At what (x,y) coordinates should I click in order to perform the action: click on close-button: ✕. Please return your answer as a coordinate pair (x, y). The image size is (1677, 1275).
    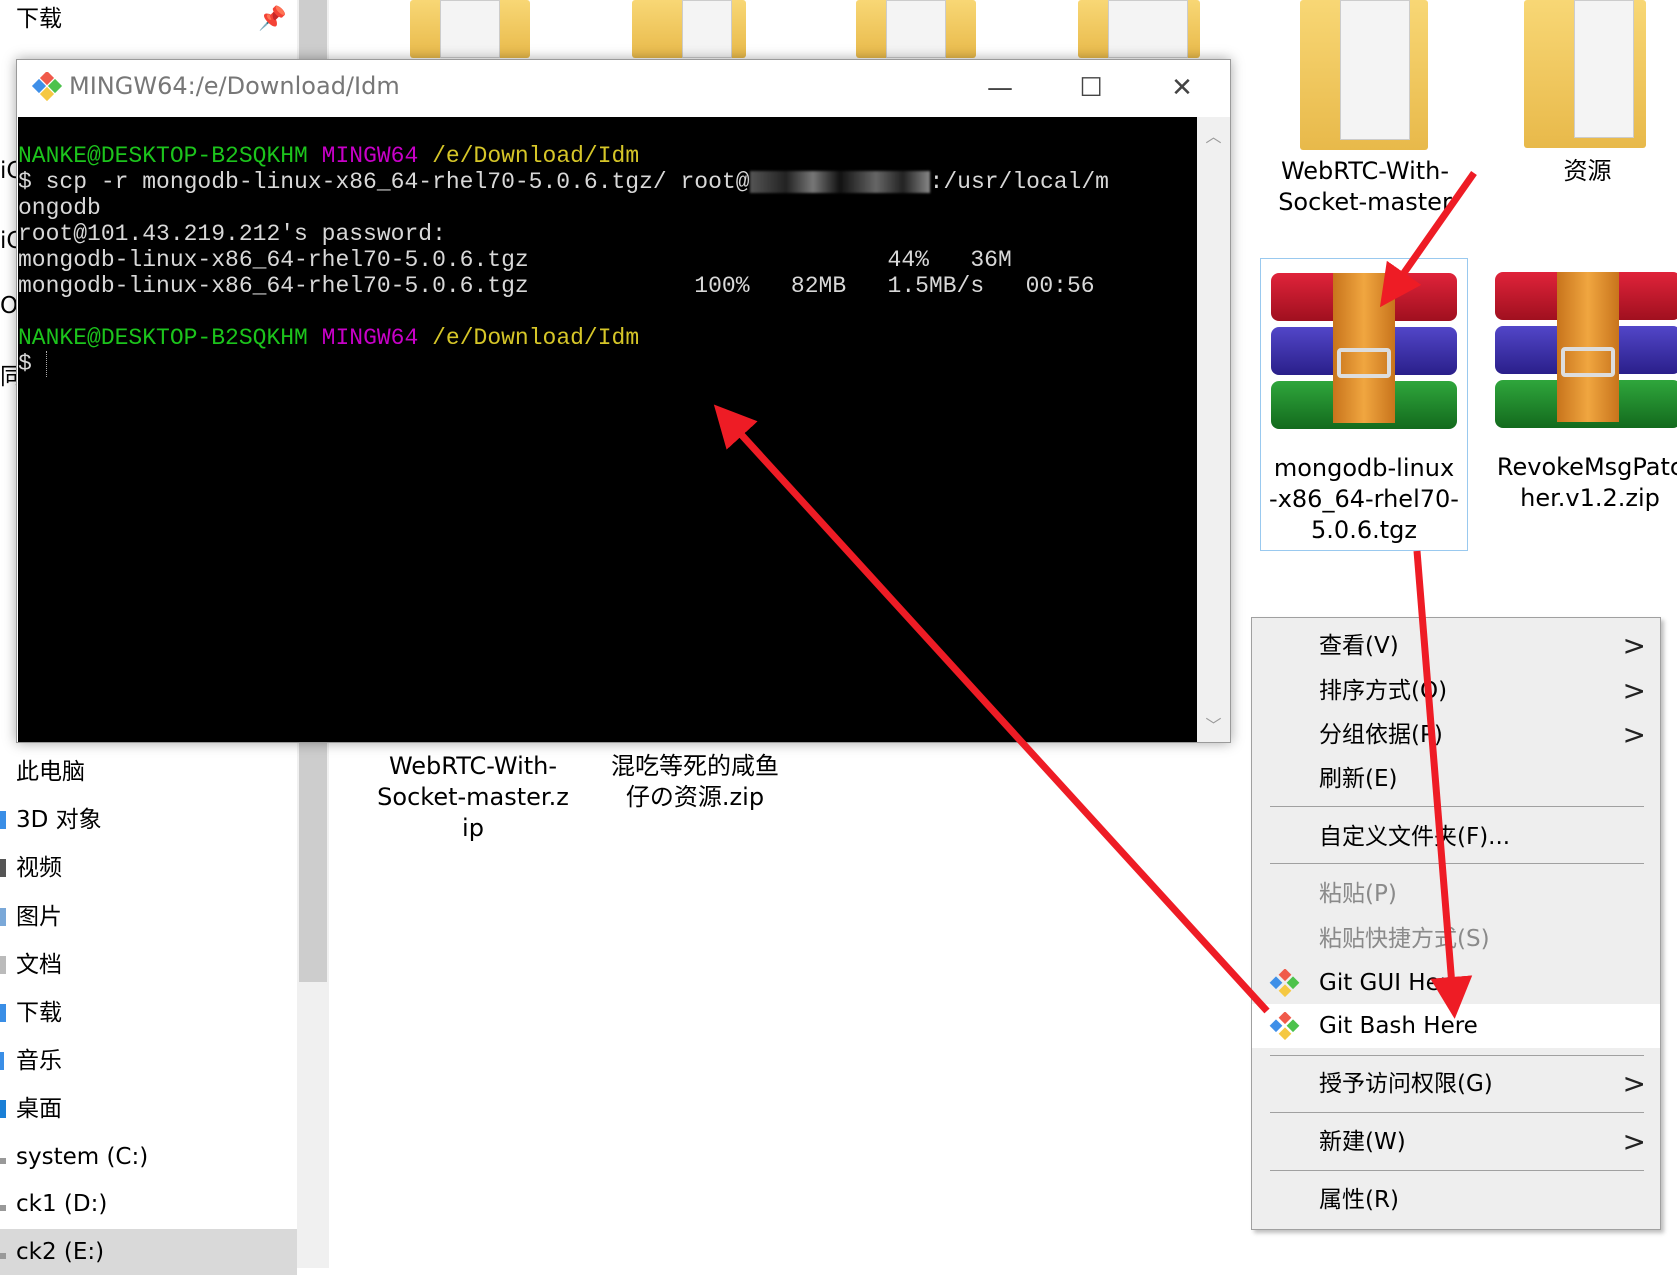
    Looking at the image, I should click on (1182, 88).